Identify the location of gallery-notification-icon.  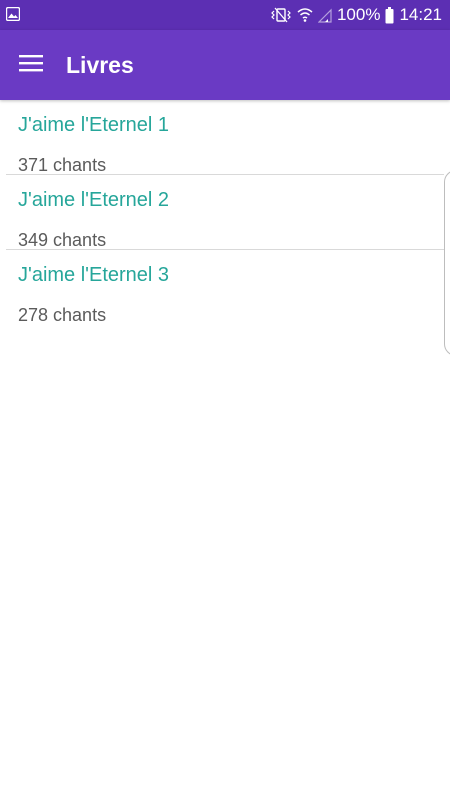
(13, 14).